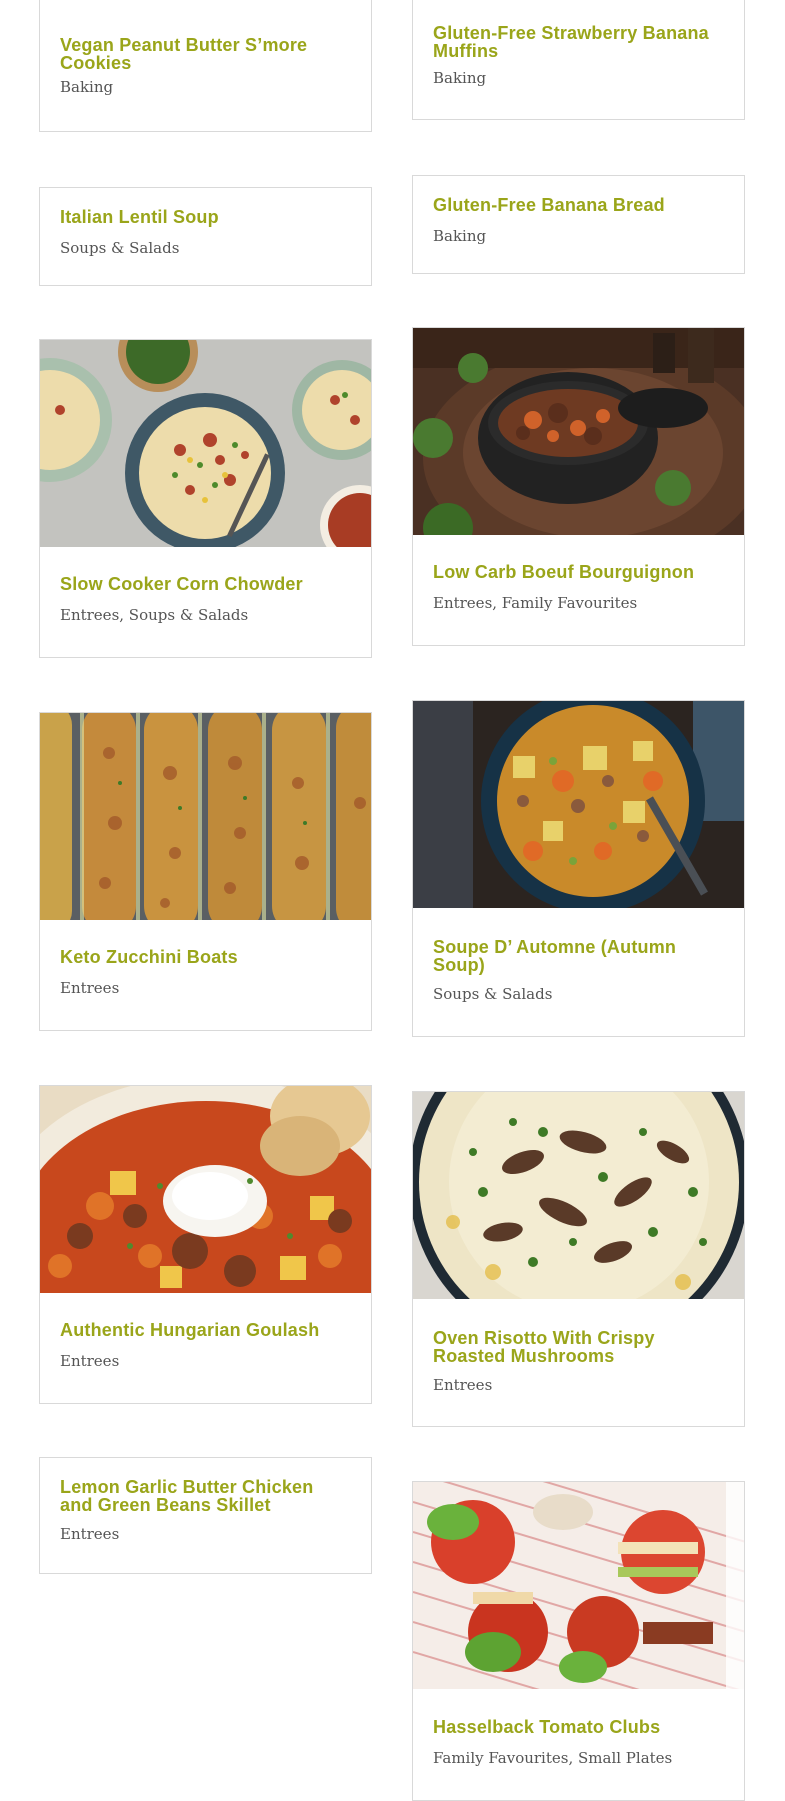  I want to click on zucchini-illustration, so click(205, 816).